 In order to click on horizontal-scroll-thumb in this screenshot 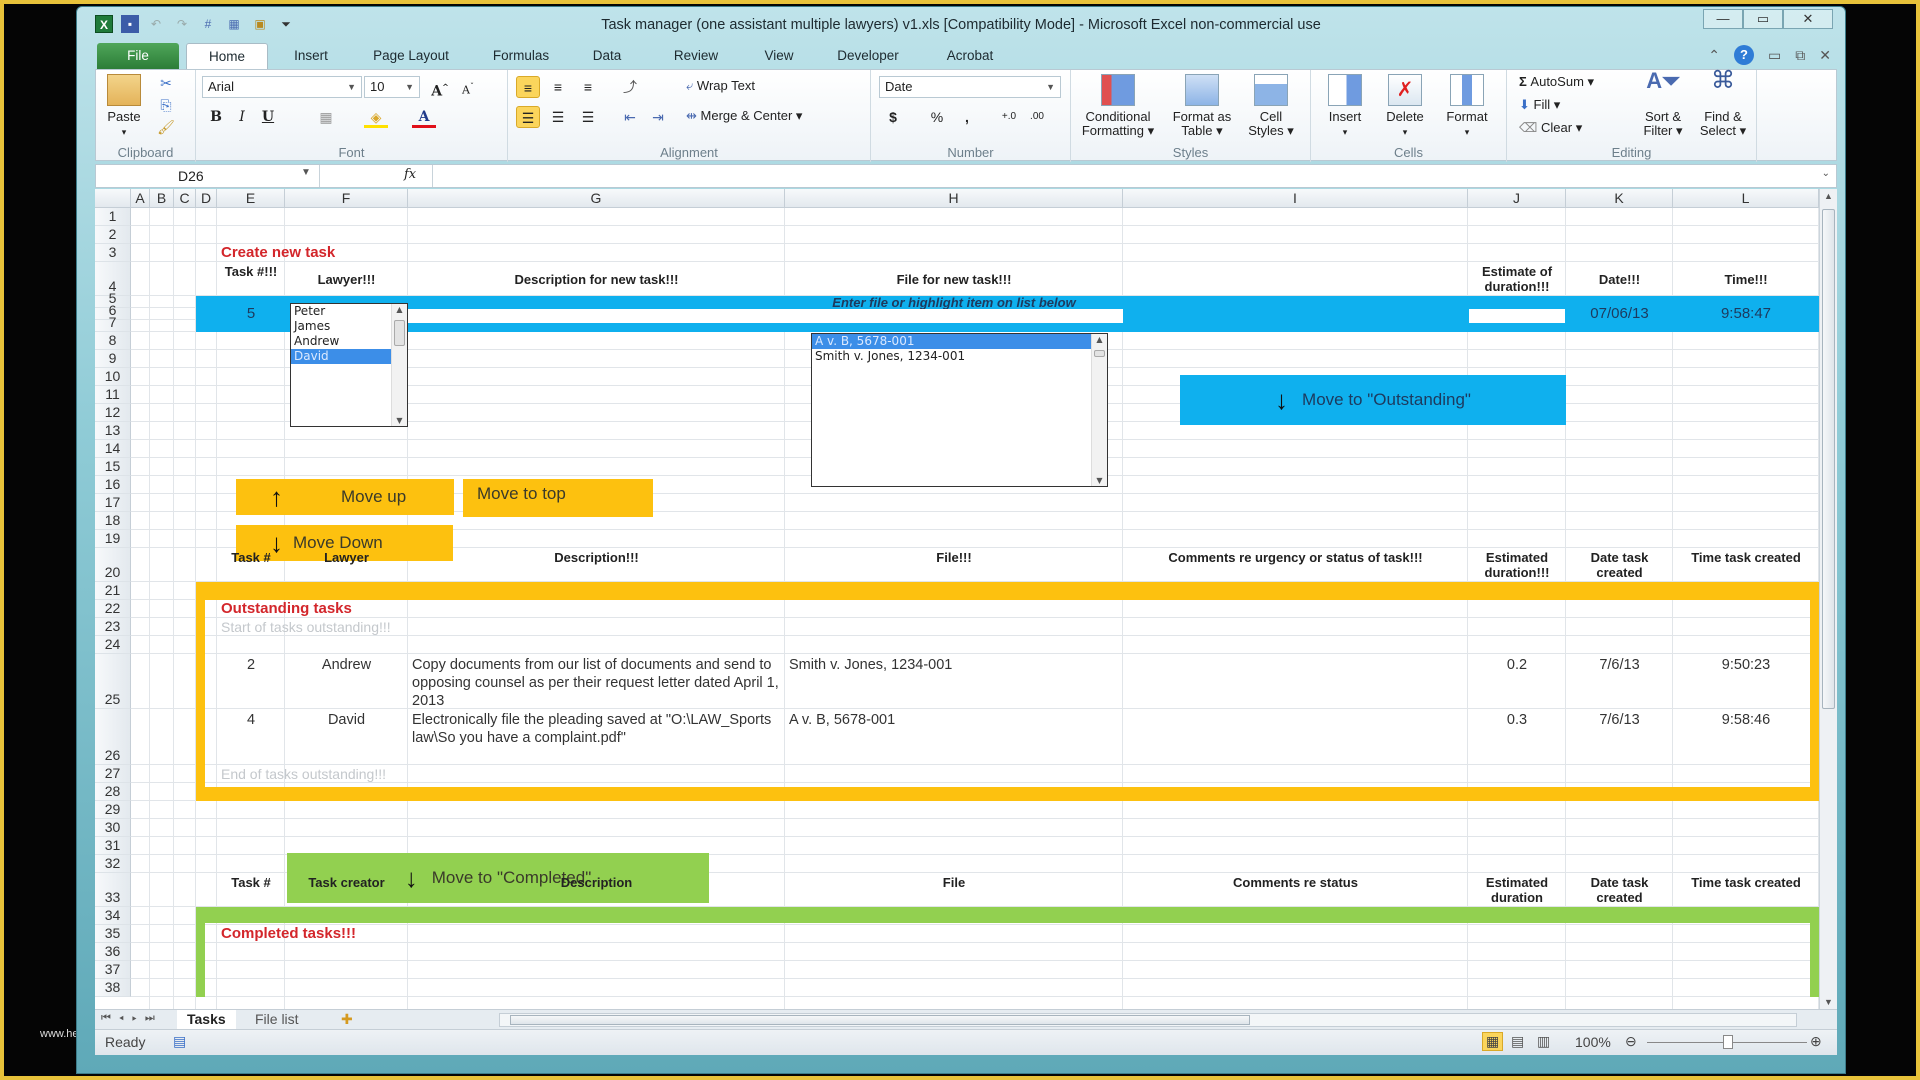, I will do `click(880, 1020)`.